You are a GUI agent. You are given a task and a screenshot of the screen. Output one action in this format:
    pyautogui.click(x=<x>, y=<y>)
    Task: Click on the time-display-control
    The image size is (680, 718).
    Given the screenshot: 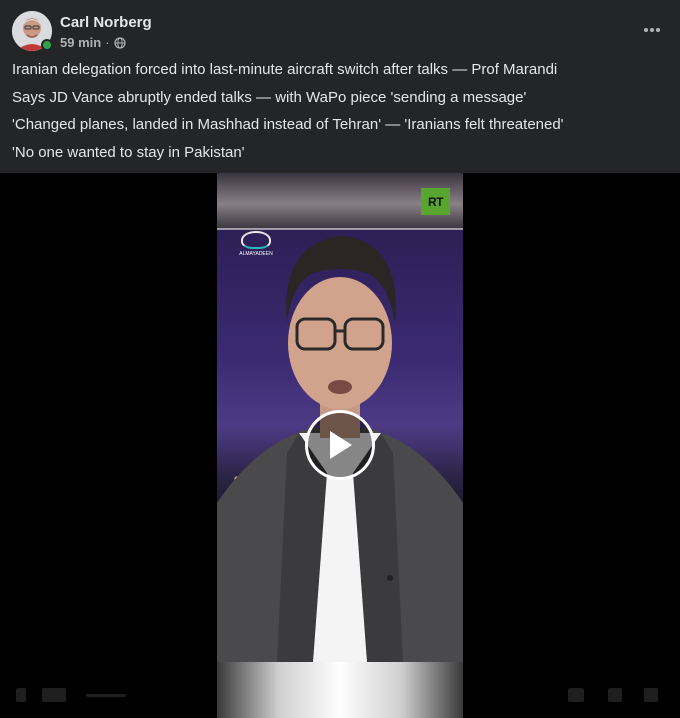 What is the action you would take?
    pyautogui.click(x=54, y=695)
    